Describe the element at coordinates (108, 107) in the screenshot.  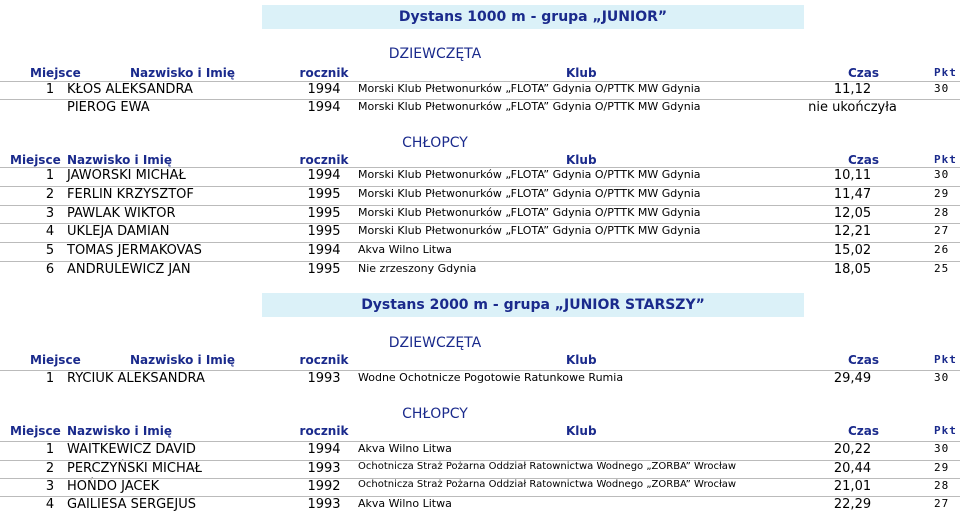
I see `cell-nazwisko: PIEROG EWA` at that location.